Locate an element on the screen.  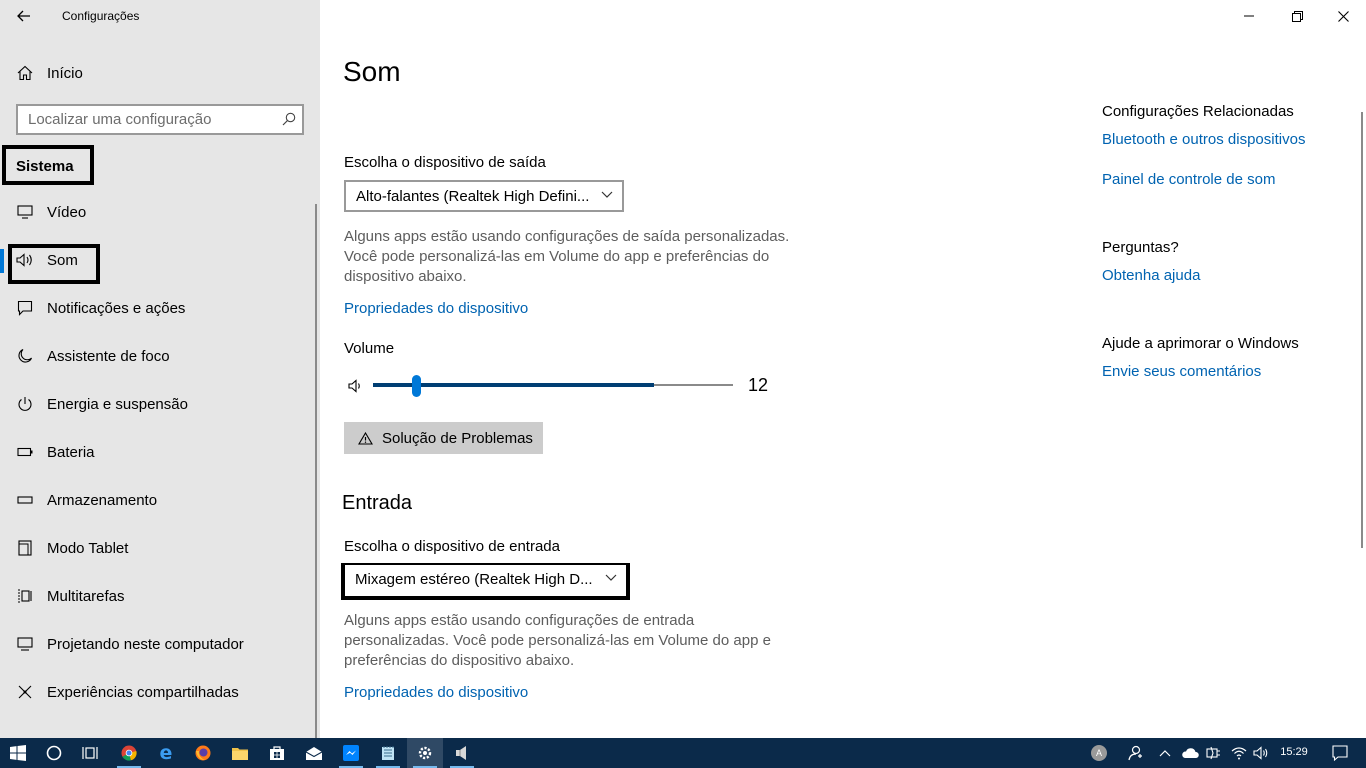
back-arrow-icon is located at coordinates (23, 16).